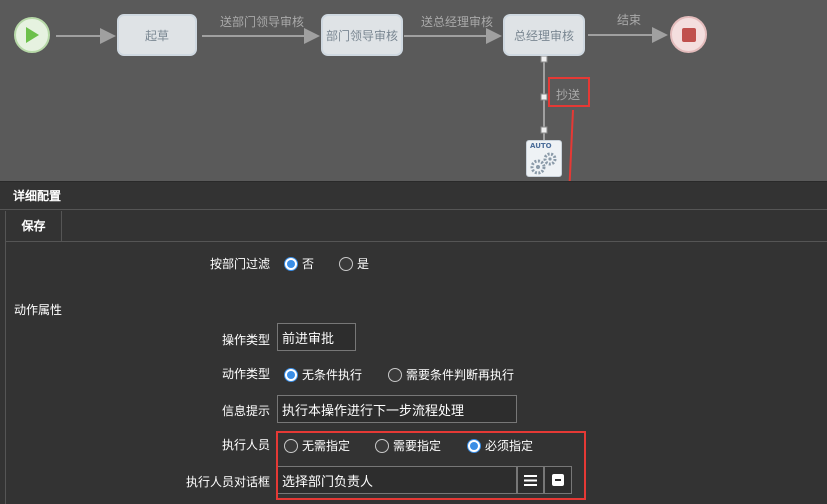  I want to click on dept-filter-no-radio: 否, so click(299, 263).